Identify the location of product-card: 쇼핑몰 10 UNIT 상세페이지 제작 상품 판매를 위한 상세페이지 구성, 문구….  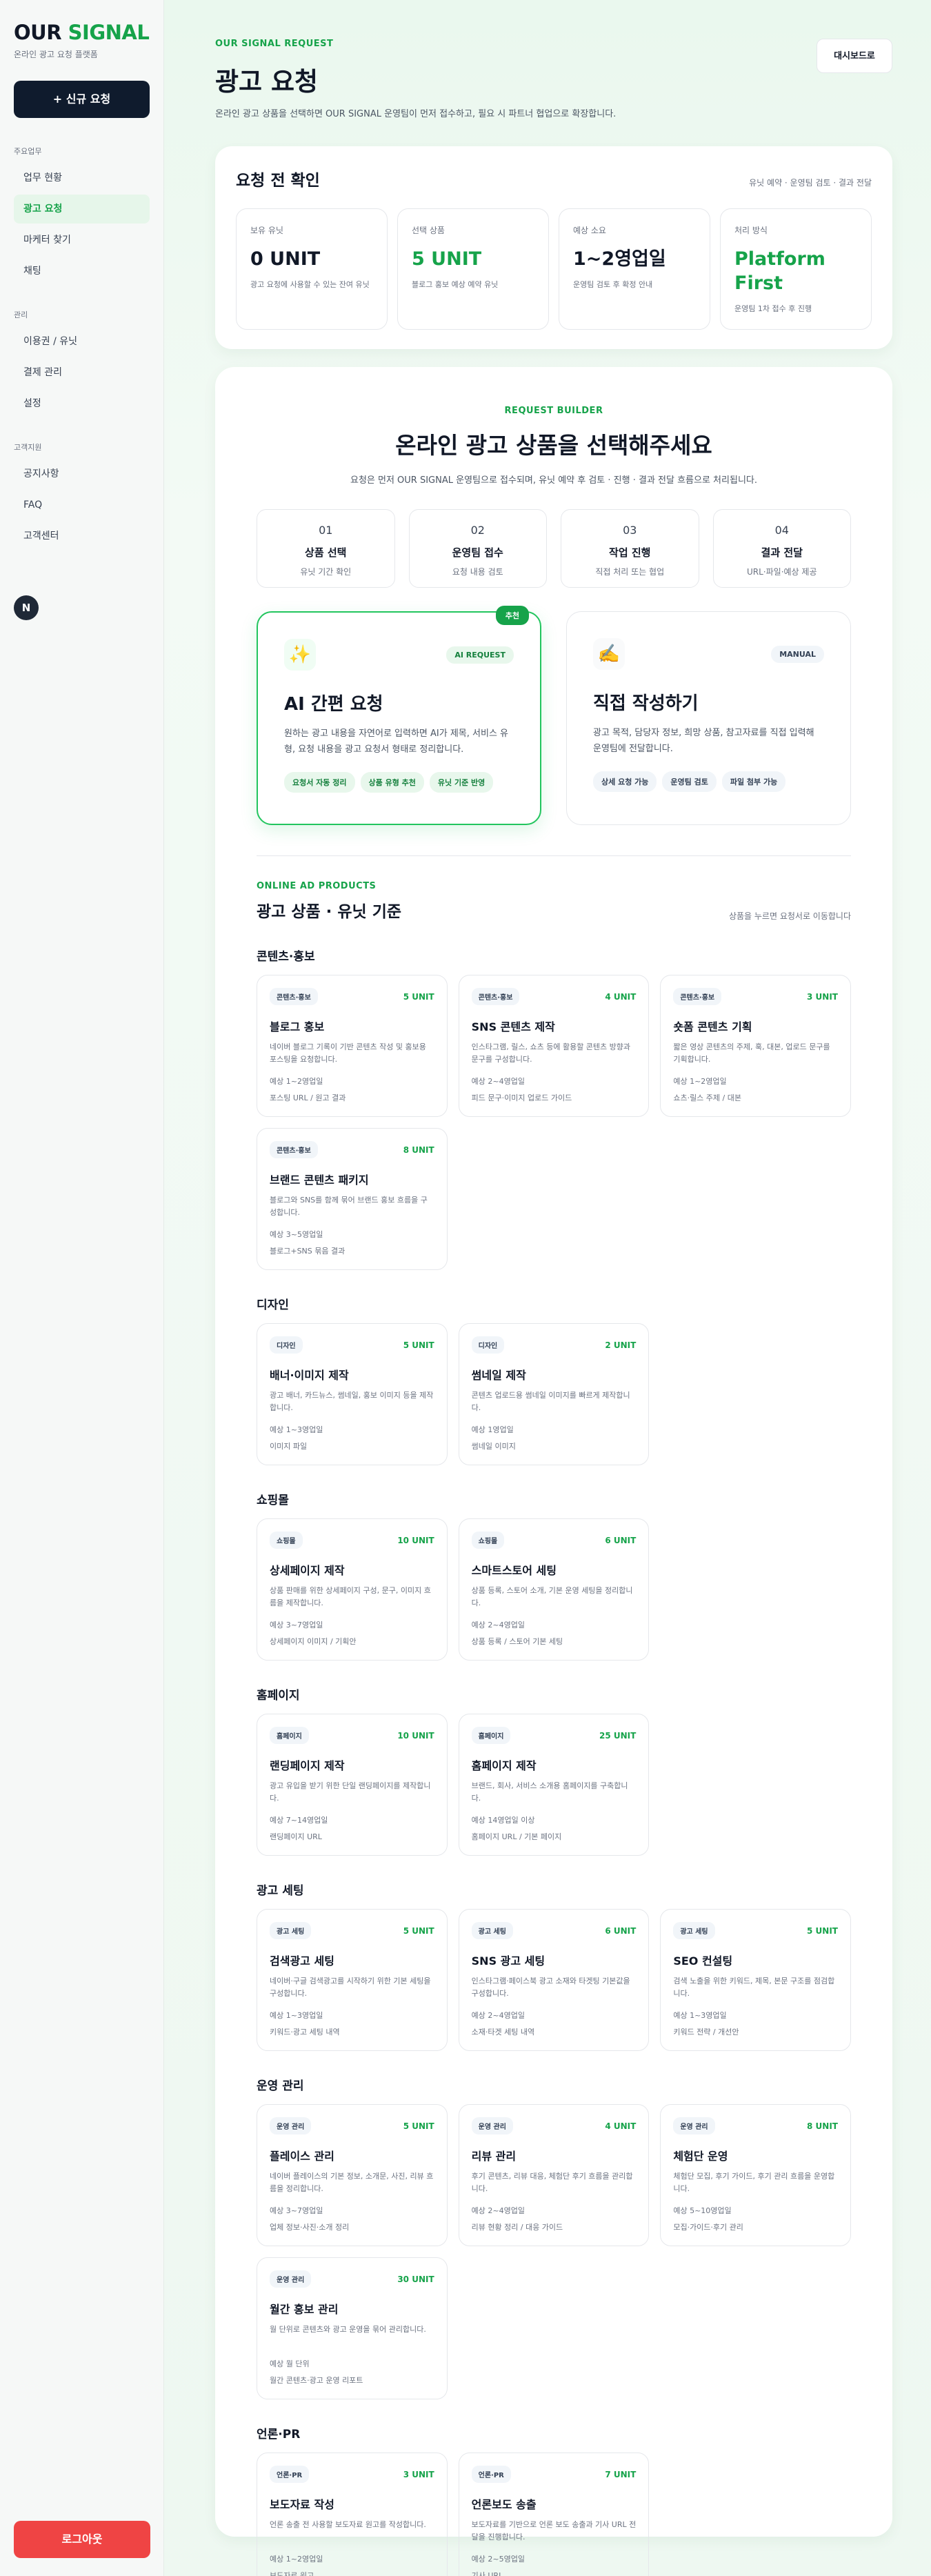
(352, 1589).